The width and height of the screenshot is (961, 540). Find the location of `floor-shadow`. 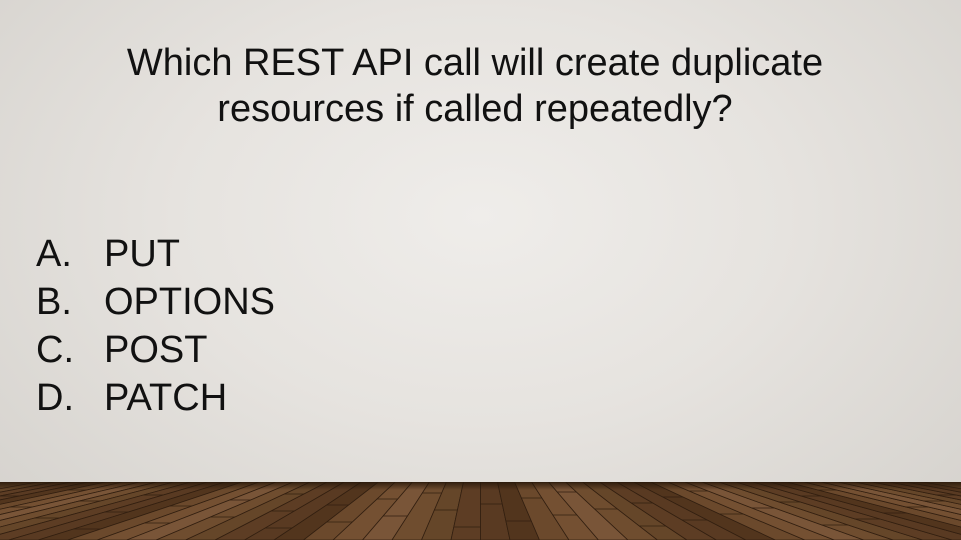

floor-shadow is located at coordinates (480, 486).